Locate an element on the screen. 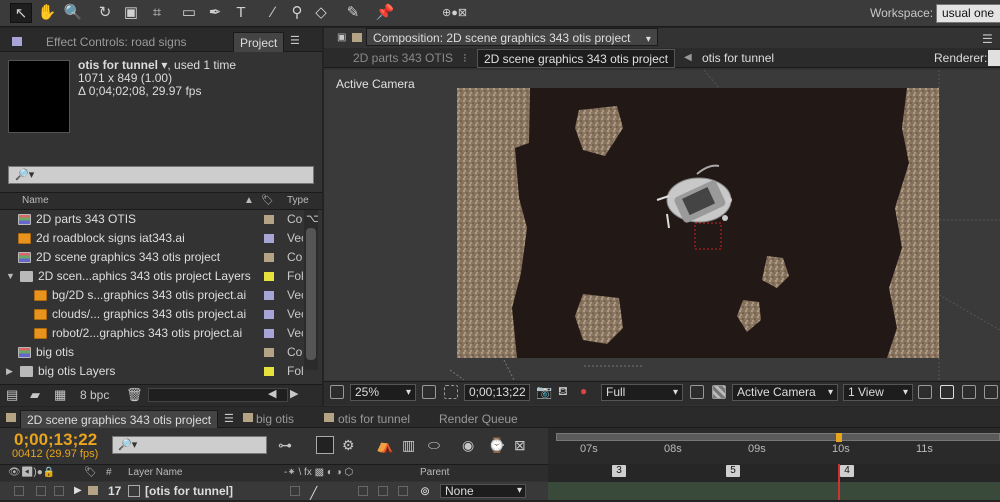 The width and height of the screenshot is (1000, 502). puppet-pin-tool-icon: 📌 is located at coordinates (385, 13).